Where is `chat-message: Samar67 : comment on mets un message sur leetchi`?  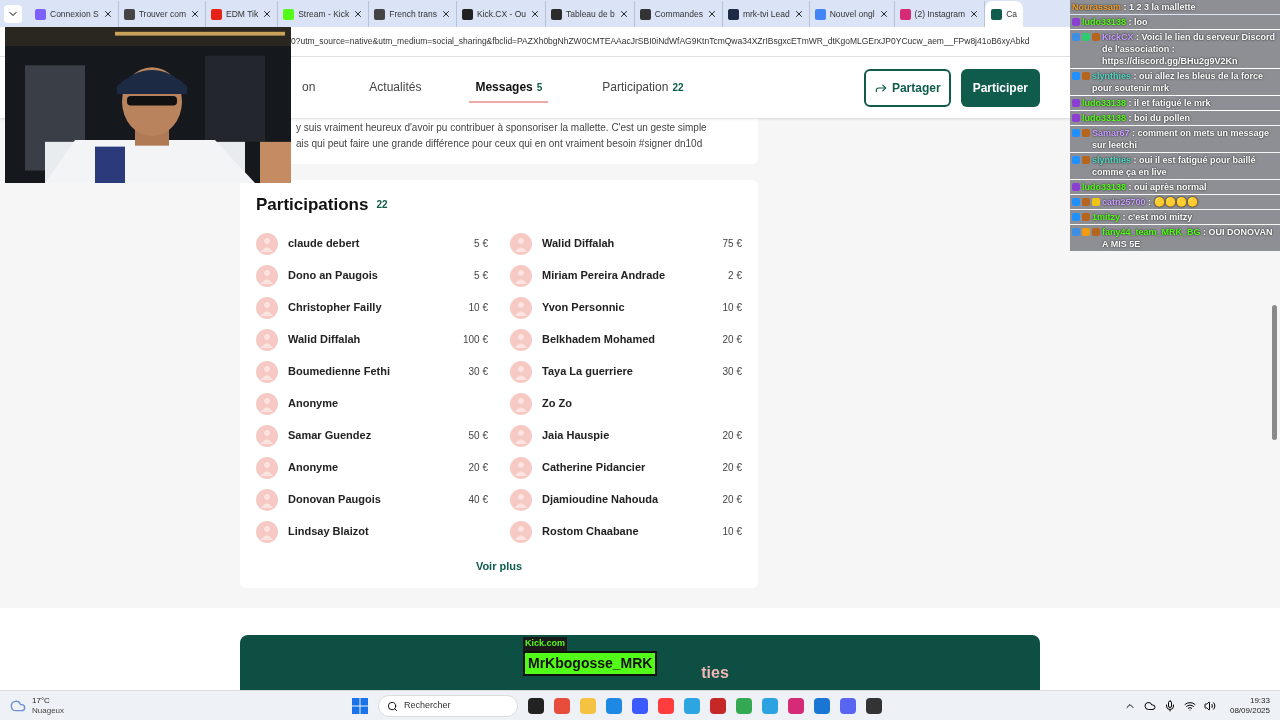
chat-message: Samar67 : comment on mets un message sur leetchi is located at coordinates (1181, 139).